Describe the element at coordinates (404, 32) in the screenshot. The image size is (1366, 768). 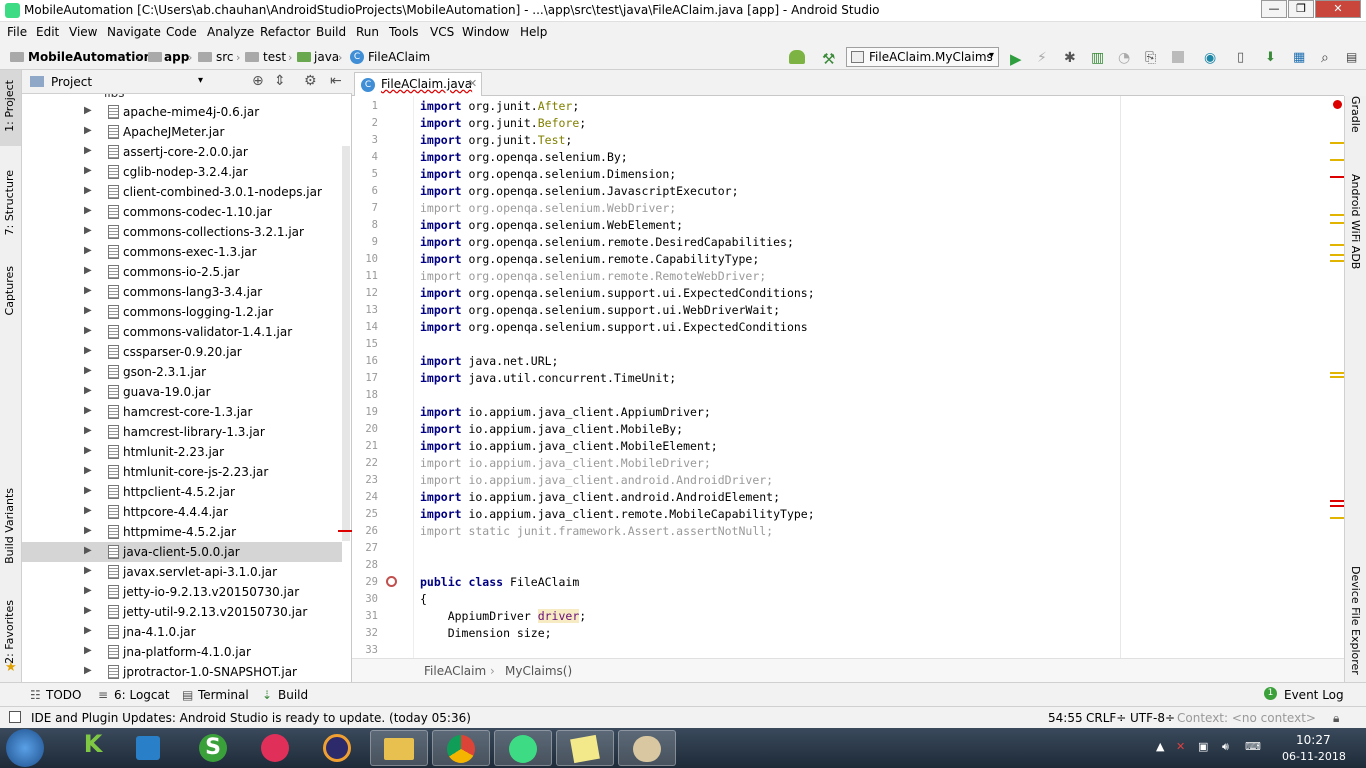
I see `menu-tools: Tools` at that location.